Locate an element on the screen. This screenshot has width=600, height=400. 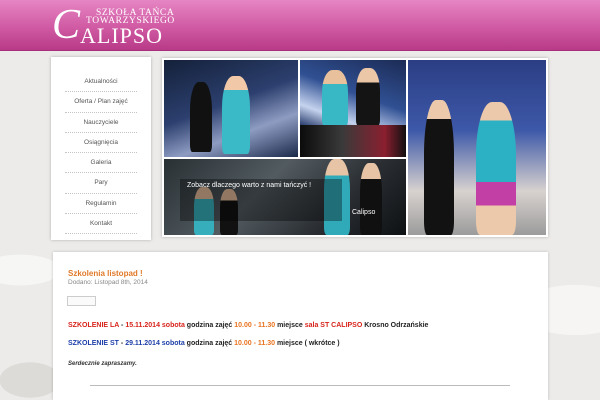
menu-item-regulamin: Regulamin is located at coordinates (101, 204).